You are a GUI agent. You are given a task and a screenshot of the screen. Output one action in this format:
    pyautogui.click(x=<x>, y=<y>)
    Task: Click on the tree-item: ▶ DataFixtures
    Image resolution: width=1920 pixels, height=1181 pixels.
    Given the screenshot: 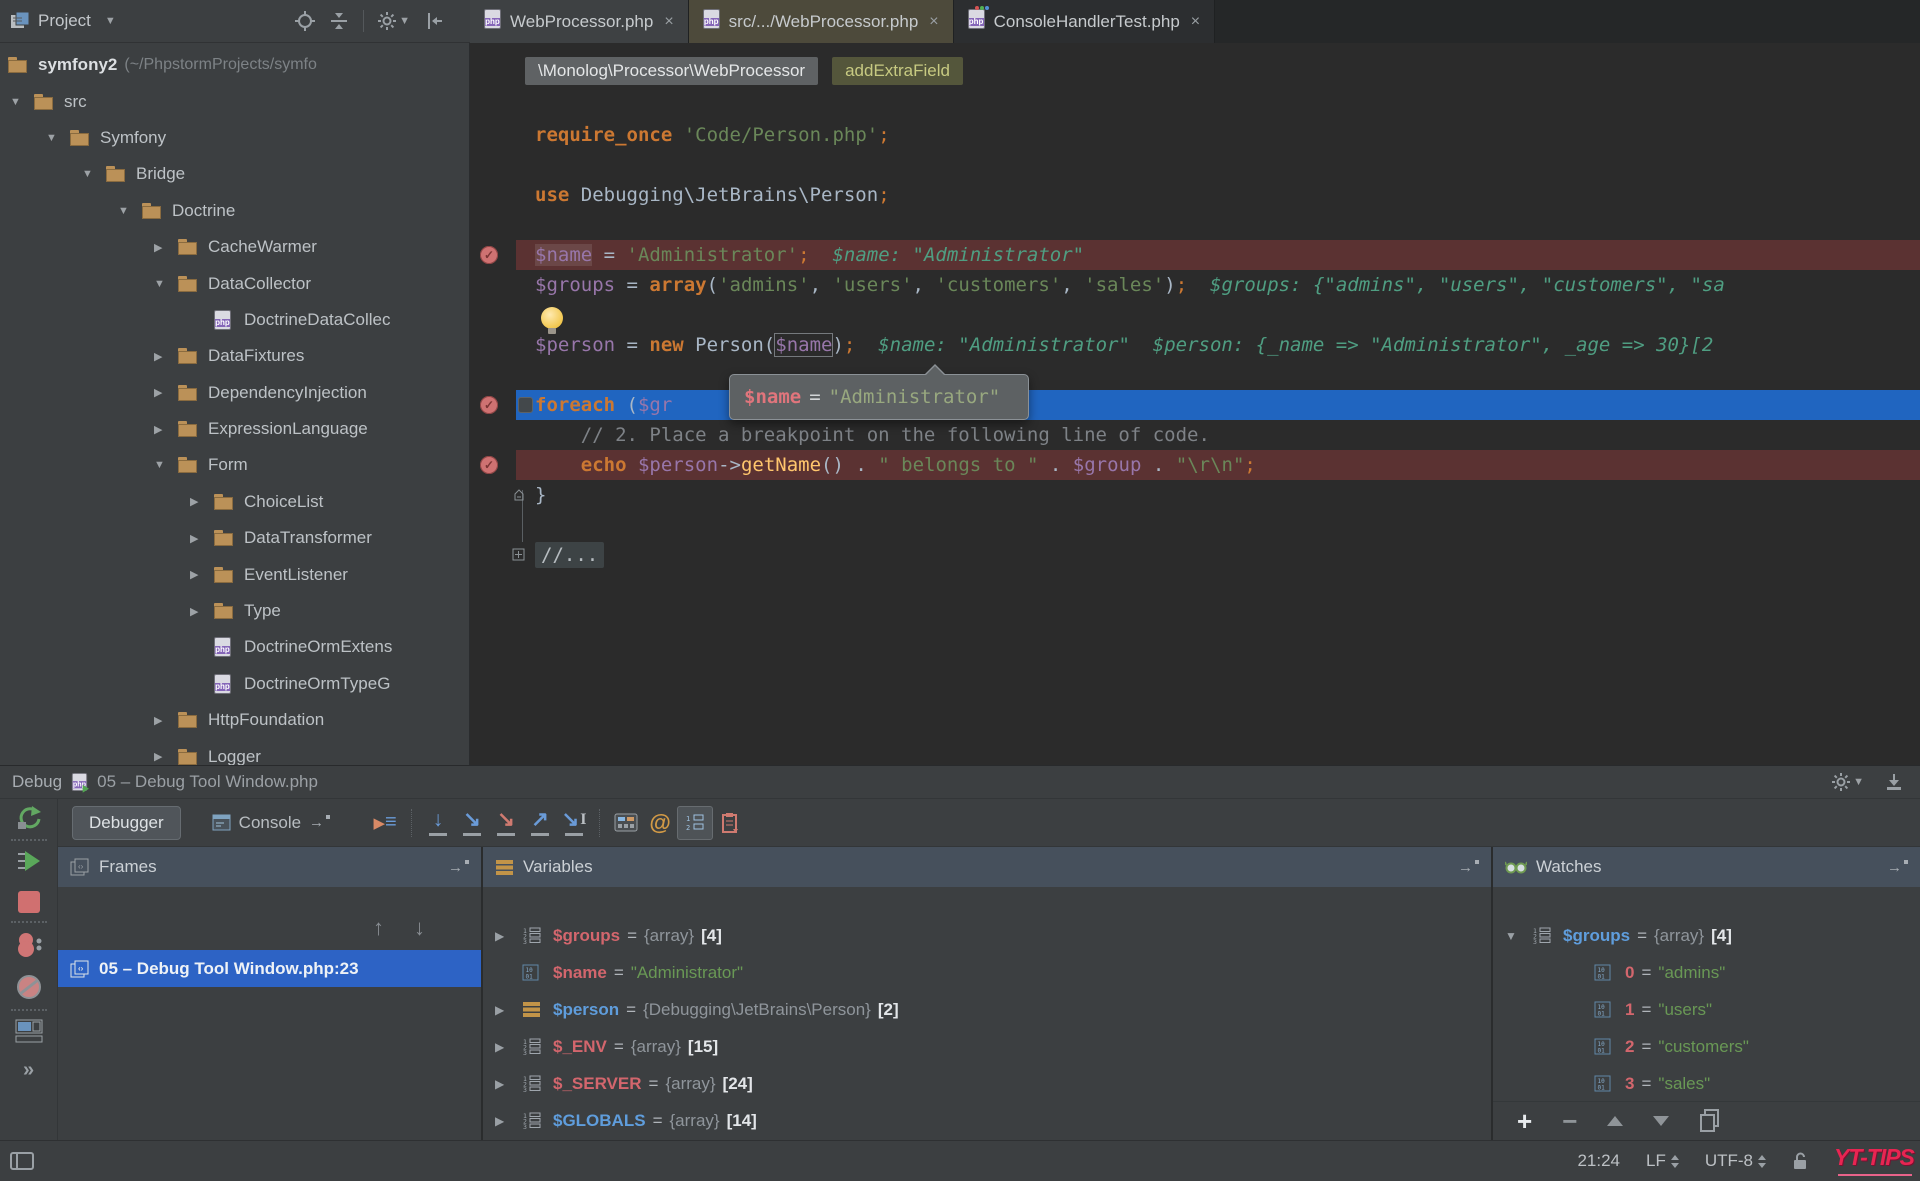 What is the action you would take?
    pyautogui.click(x=234, y=356)
    